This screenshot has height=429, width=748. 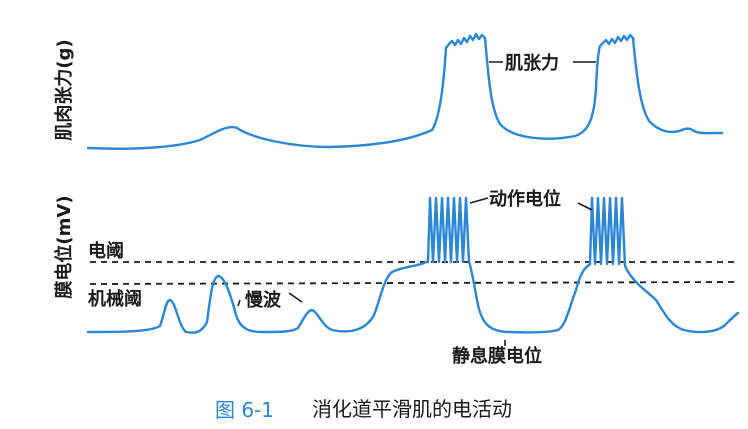 What do you see at coordinates (64, 247) in the screenshot?
I see `bottom-ylabel: 膜电位(mV)` at bounding box center [64, 247].